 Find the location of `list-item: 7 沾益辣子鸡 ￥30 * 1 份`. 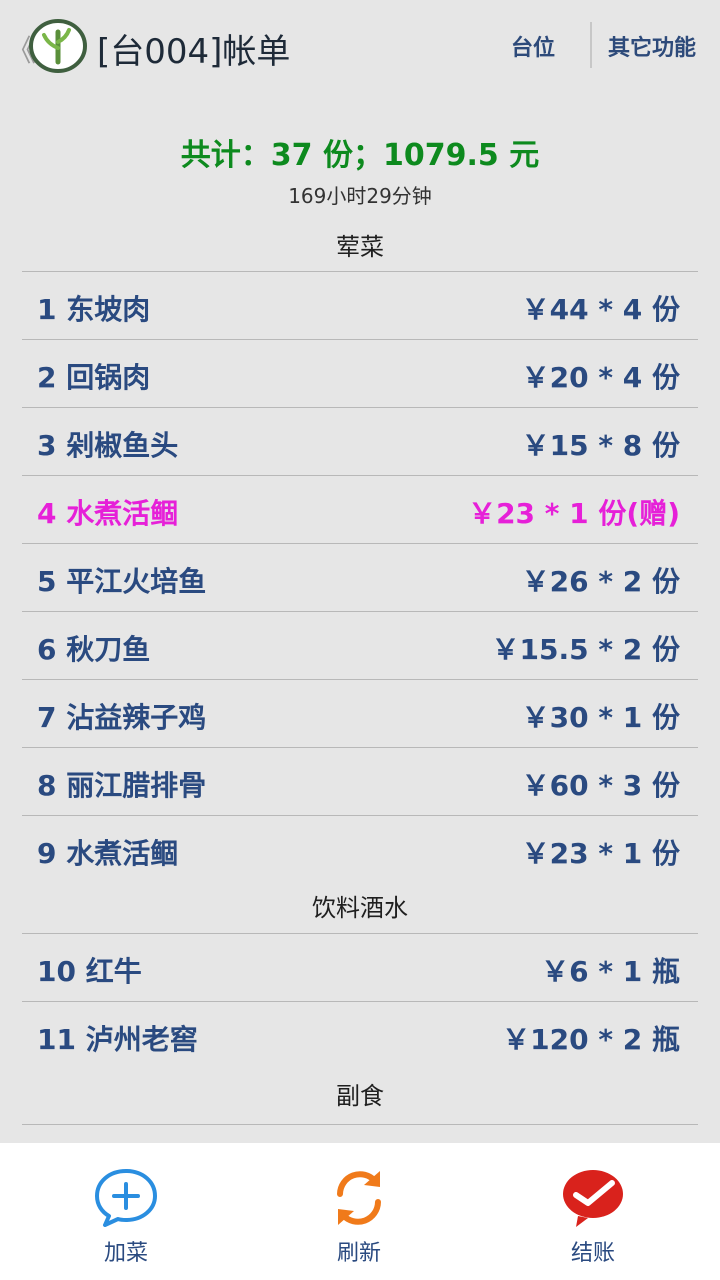

list-item: 7 沾益辣子鸡 ￥30 * 1 份 is located at coordinates (360, 713).